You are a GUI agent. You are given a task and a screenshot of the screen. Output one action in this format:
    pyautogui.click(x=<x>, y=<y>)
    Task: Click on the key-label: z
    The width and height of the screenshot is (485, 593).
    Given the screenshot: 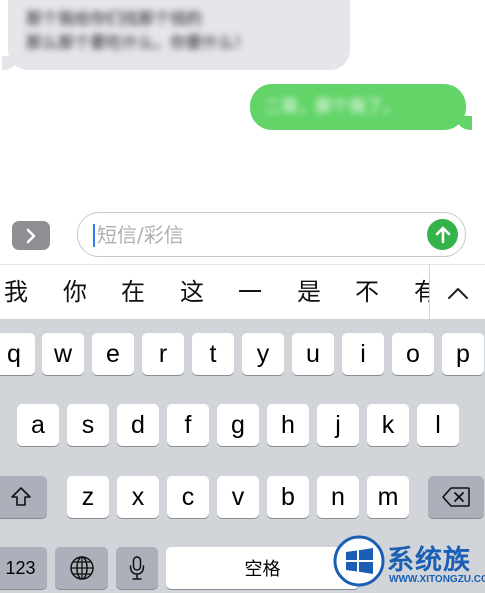 What is the action you would take?
    pyautogui.click(x=88, y=496)
    